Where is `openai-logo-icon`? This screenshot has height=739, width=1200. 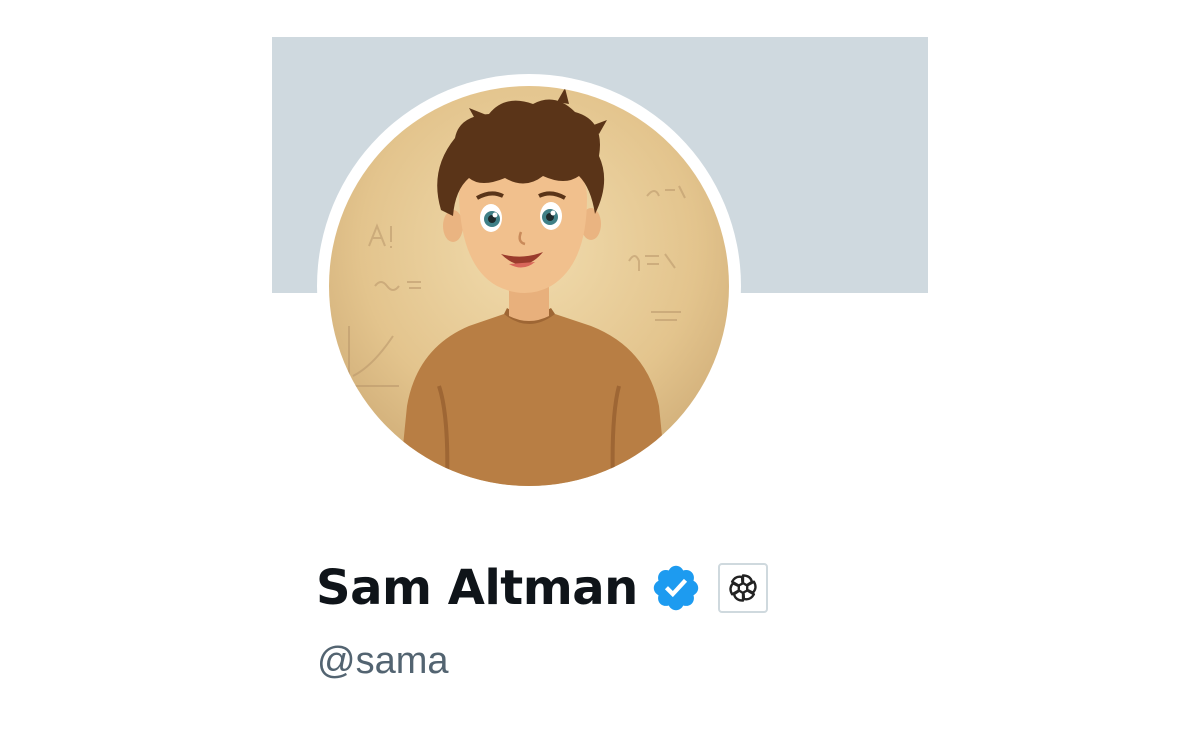 openai-logo-icon is located at coordinates (743, 588).